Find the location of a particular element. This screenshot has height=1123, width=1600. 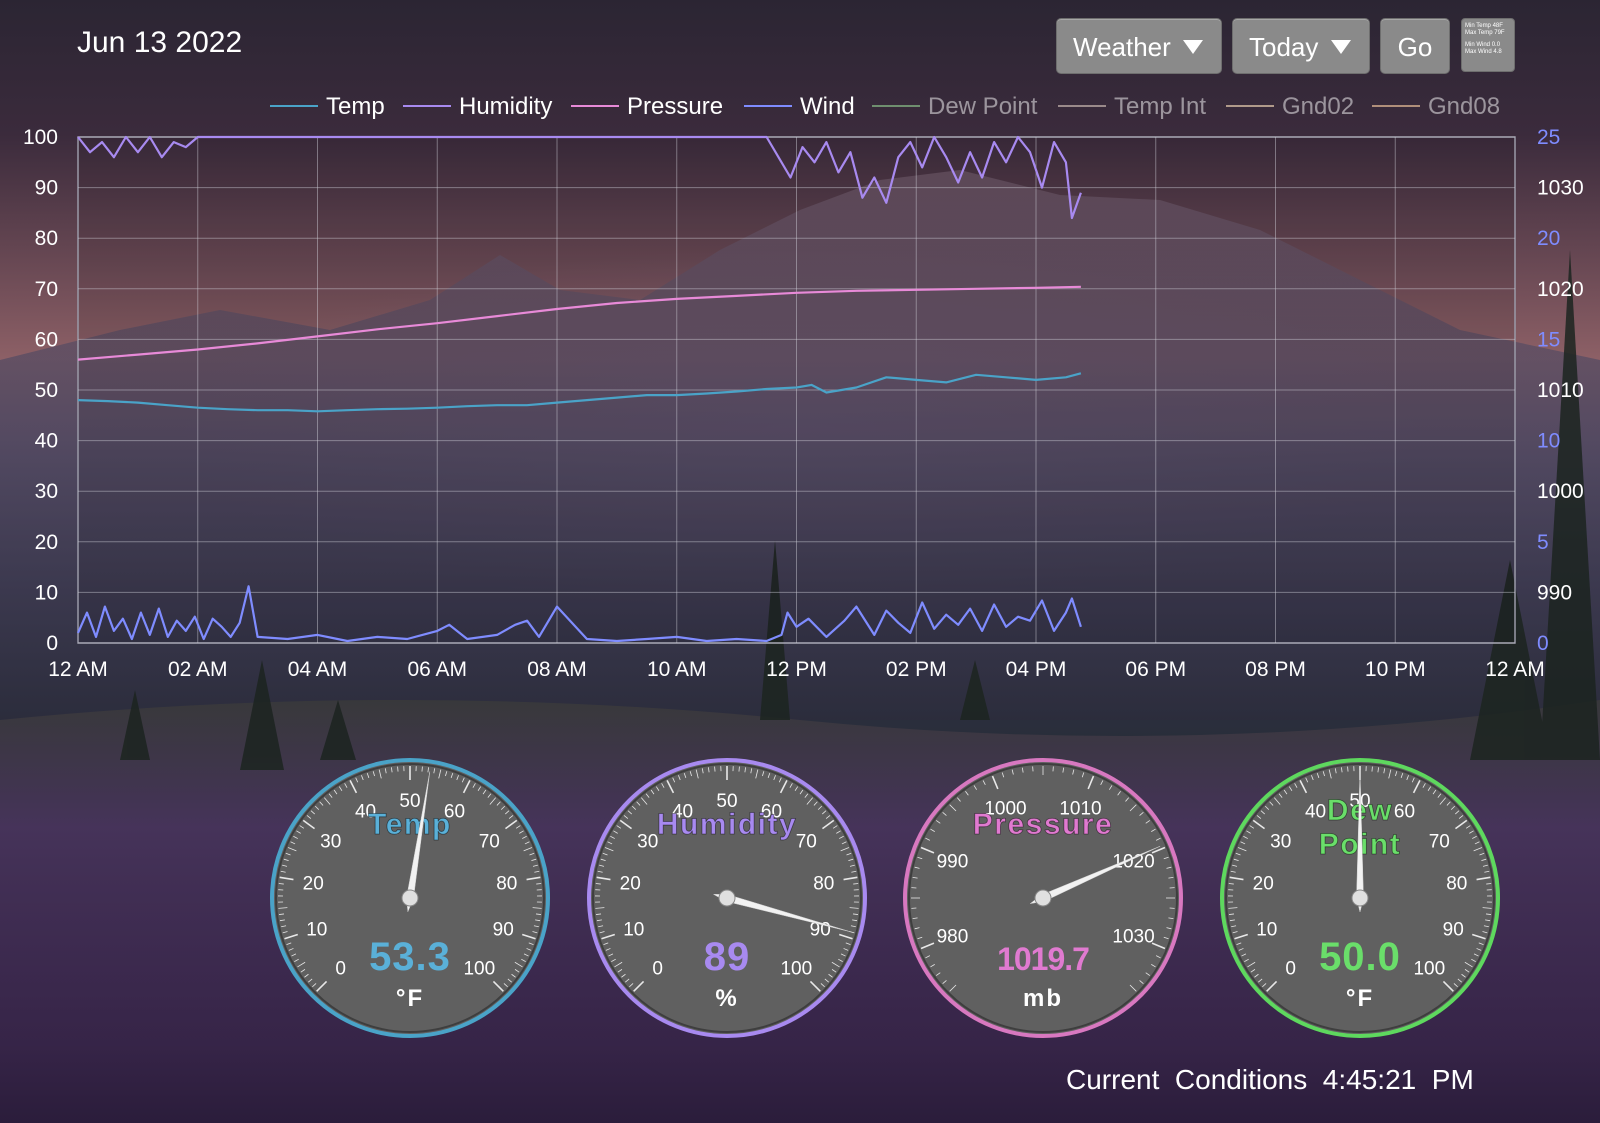

gauge-pressure: 9809901000 101010201030Pressure1019.7mb is located at coordinates (1043, 898).